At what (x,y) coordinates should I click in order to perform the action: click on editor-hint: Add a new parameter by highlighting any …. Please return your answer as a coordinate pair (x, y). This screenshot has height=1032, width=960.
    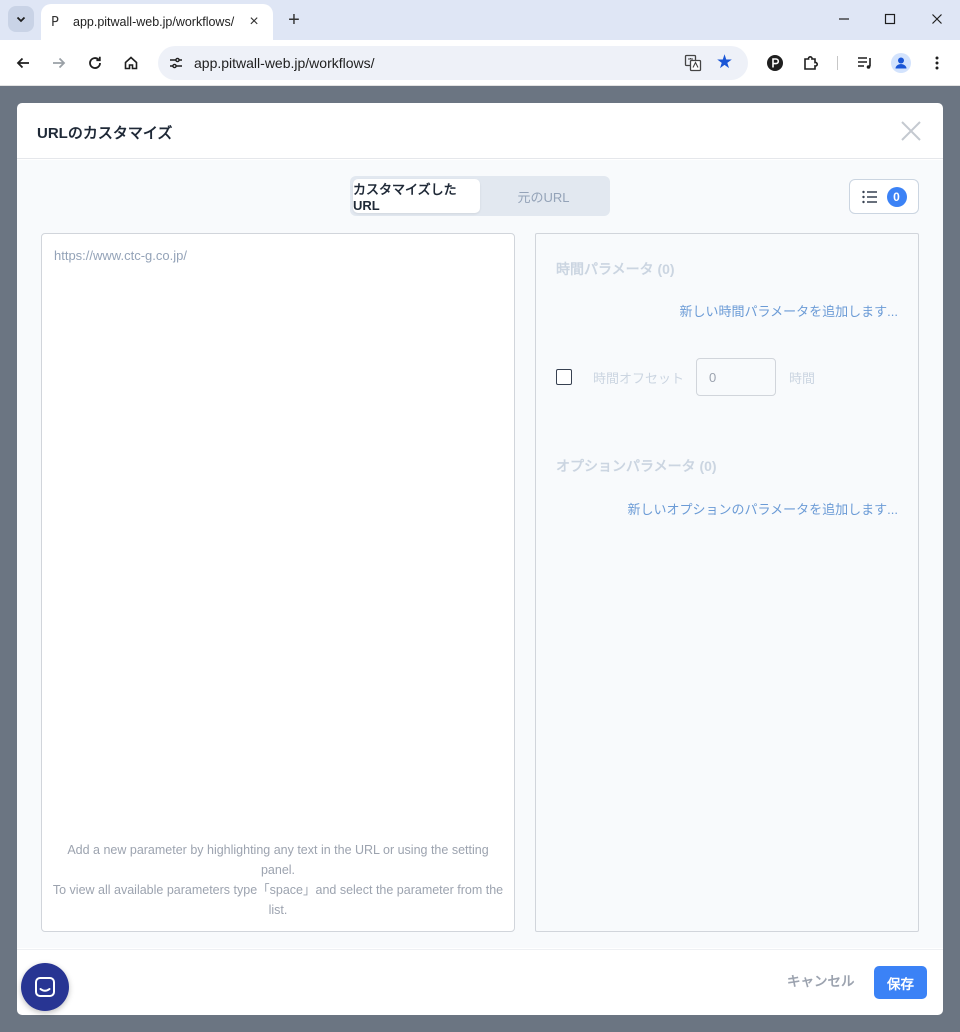
    Looking at the image, I should click on (278, 880).